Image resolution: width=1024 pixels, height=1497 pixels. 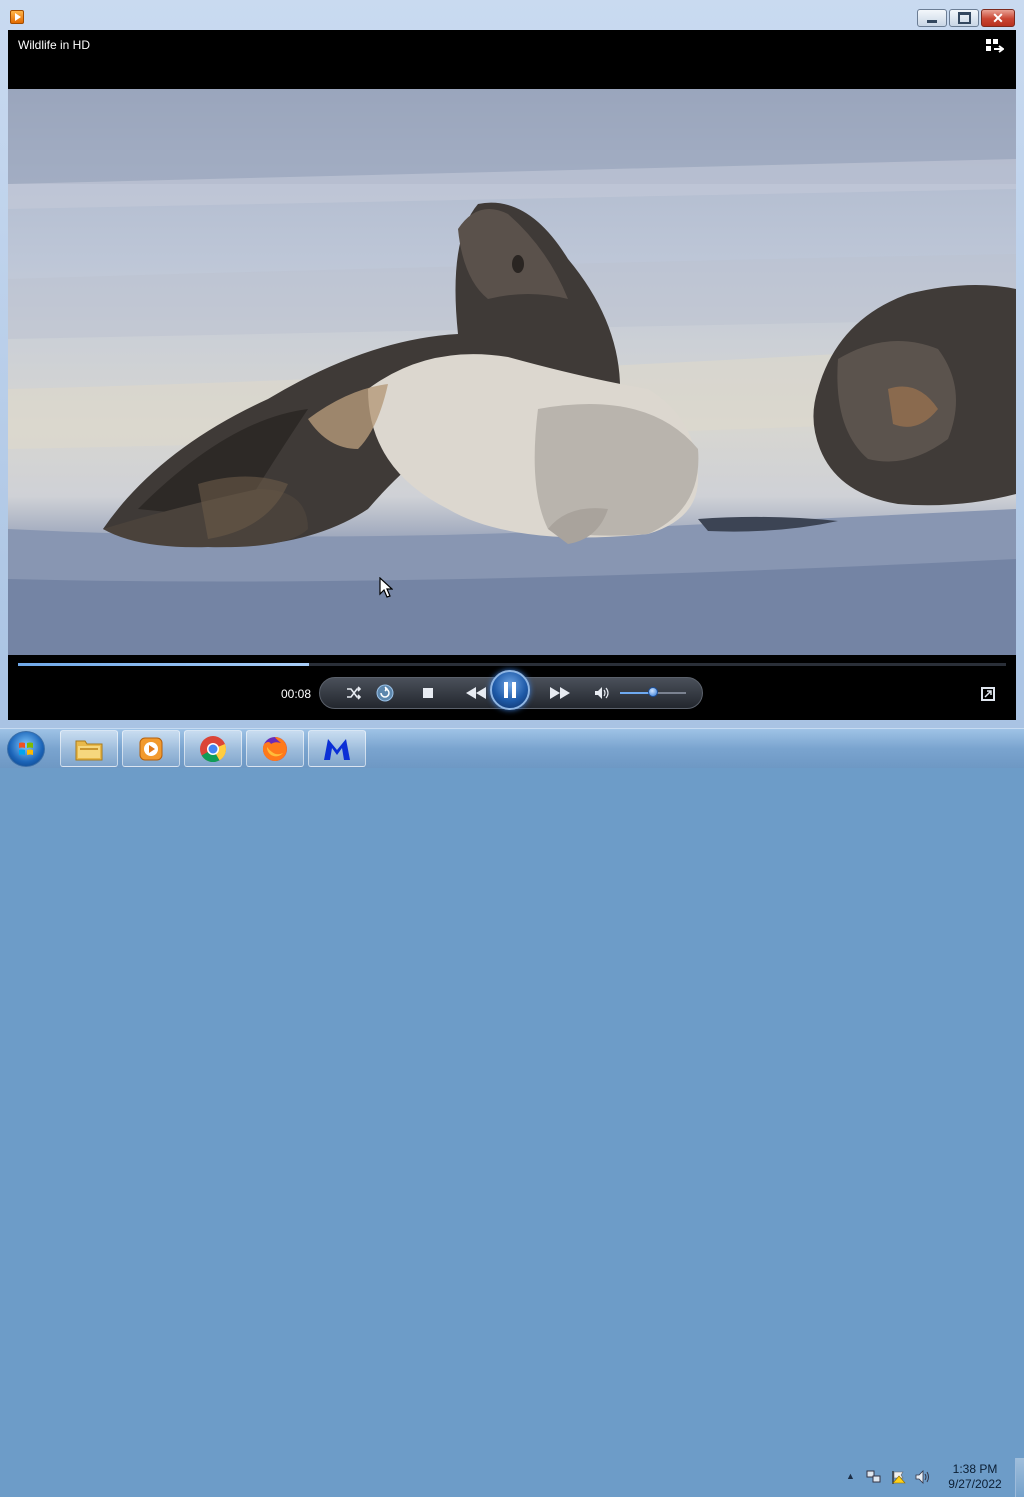 I want to click on pause-icon, so click(x=510, y=690).